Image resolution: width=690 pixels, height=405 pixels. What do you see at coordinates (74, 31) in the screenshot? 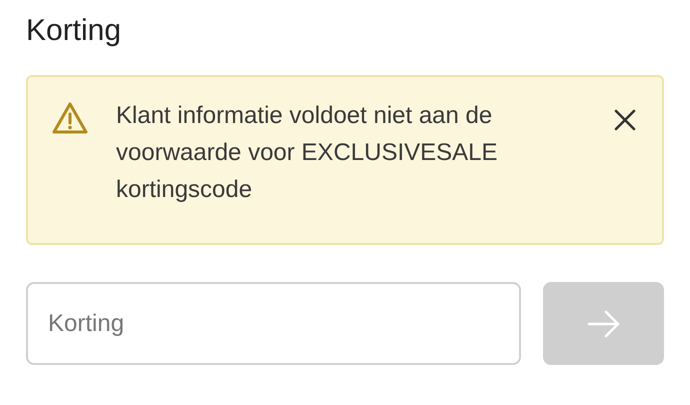
I see `section-heading: Korting` at bounding box center [74, 31].